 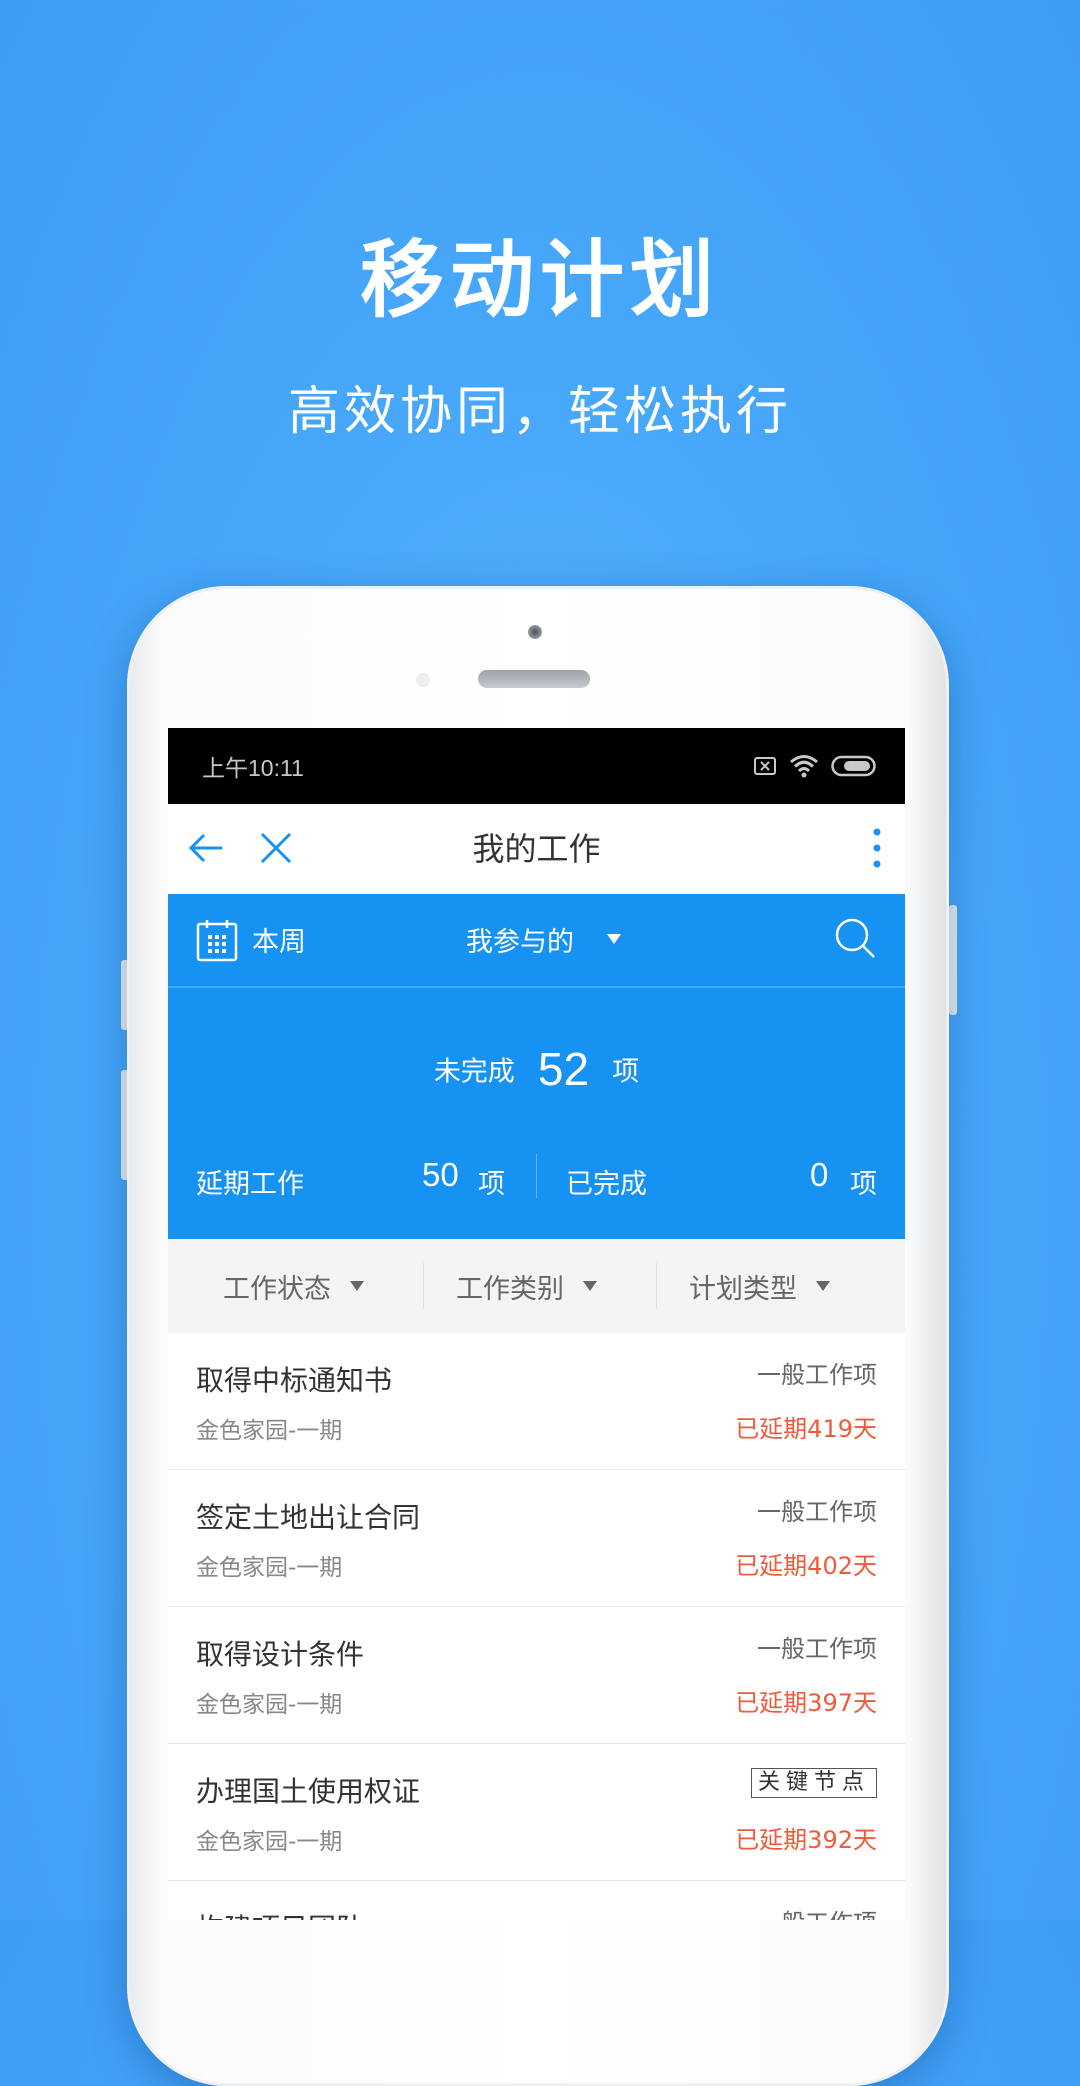 What do you see at coordinates (279, 939) in the screenshot?
I see `period-label: 本周` at bounding box center [279, 939].